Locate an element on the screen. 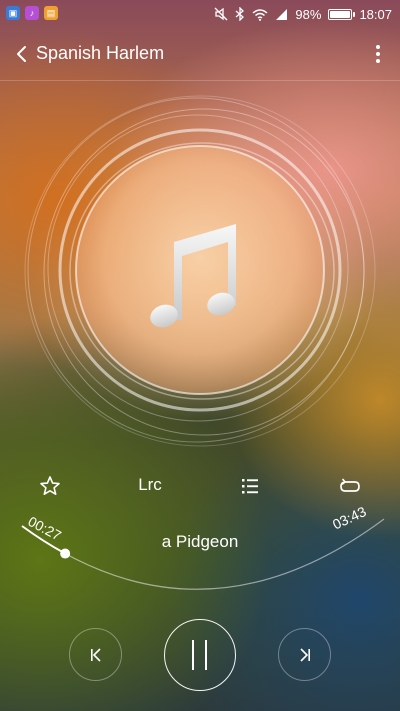 The height and width of the screenshot is (711, 400). pause-button is located at coordinates (200, 655).